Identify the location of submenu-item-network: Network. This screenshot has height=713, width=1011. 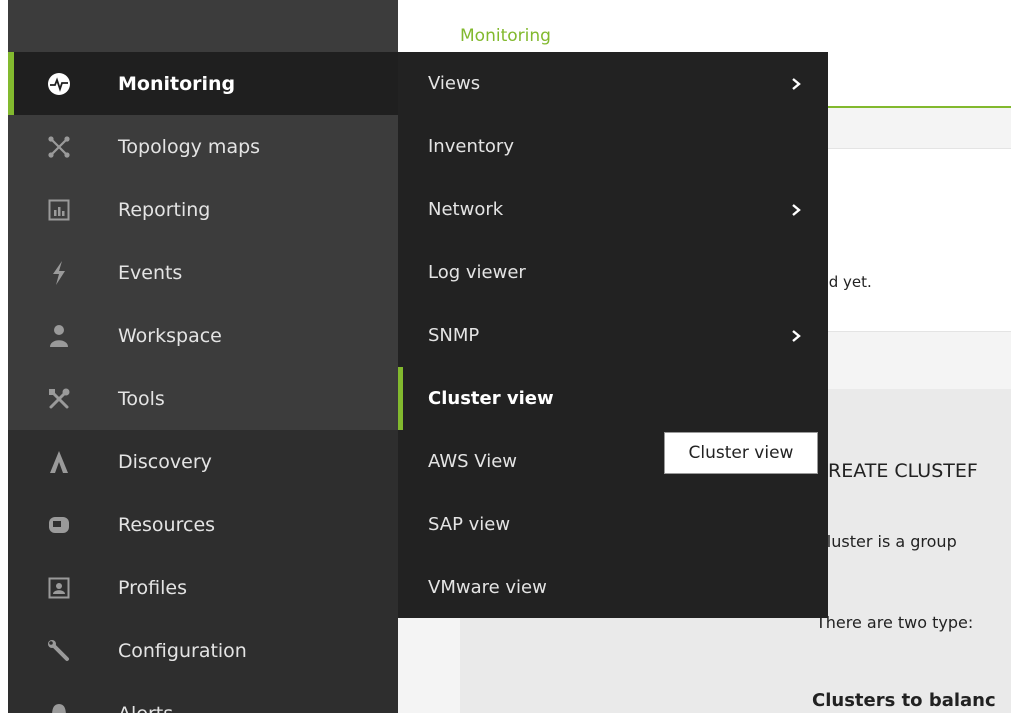
(613, 209).